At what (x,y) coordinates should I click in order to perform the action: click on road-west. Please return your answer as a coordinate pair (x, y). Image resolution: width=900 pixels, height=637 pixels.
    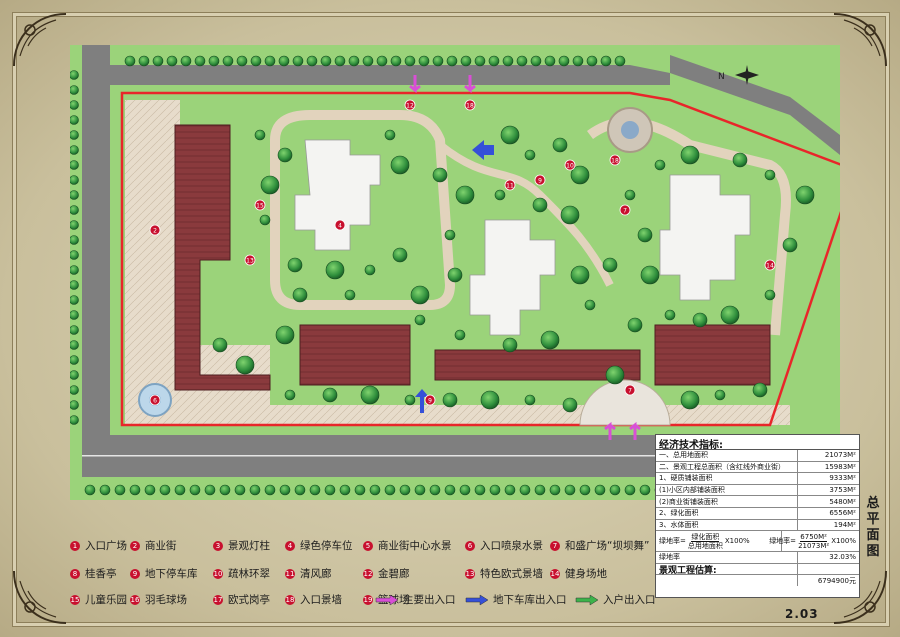
    Looking at the image, I should click on (96, 240).